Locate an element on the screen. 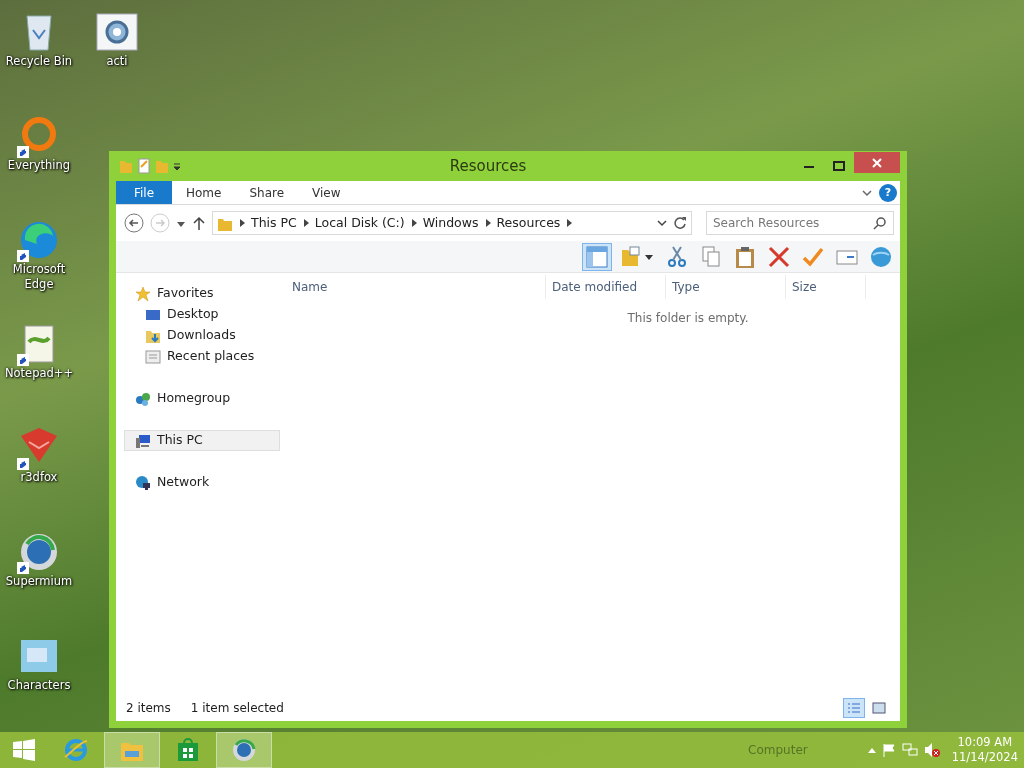 This screenshot has width=1024, height=768. close-button is located at coordinates (877, 162).